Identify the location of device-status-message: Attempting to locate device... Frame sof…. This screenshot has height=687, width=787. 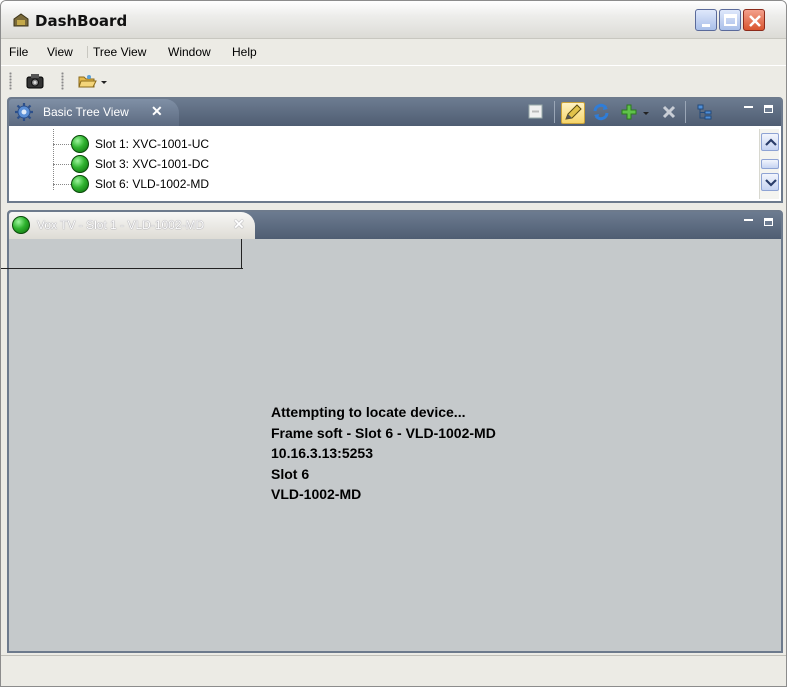
(383, 453).